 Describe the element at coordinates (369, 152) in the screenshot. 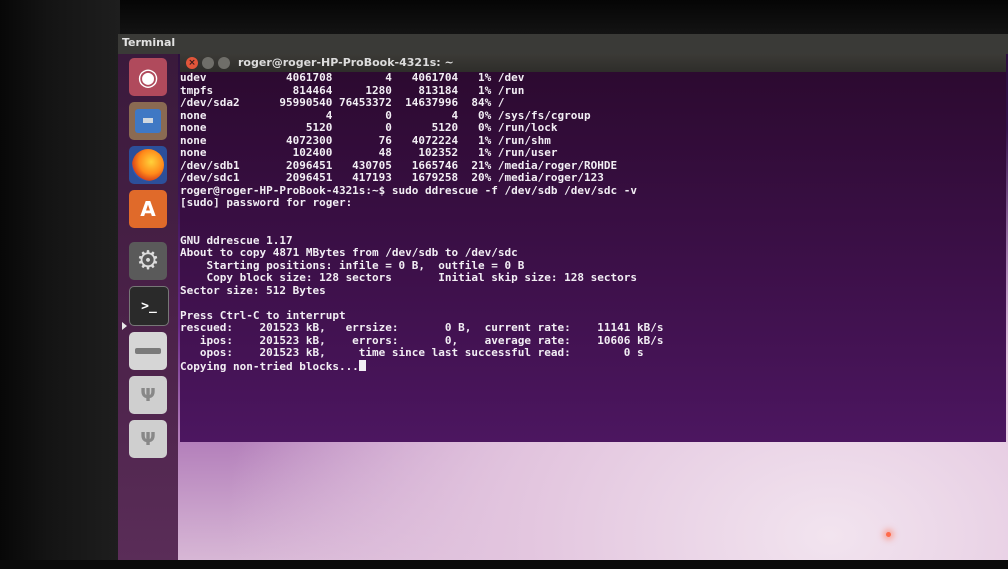

I see `df-row: none 102400 48 102352 1% /run/user` at that location.